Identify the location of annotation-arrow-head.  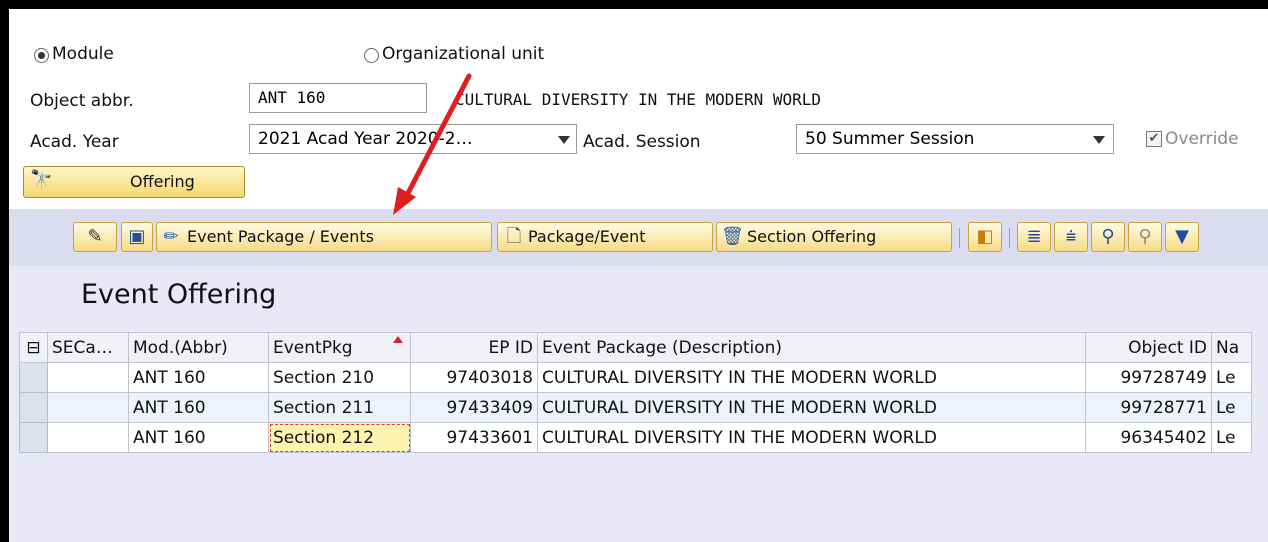
(404, 201).